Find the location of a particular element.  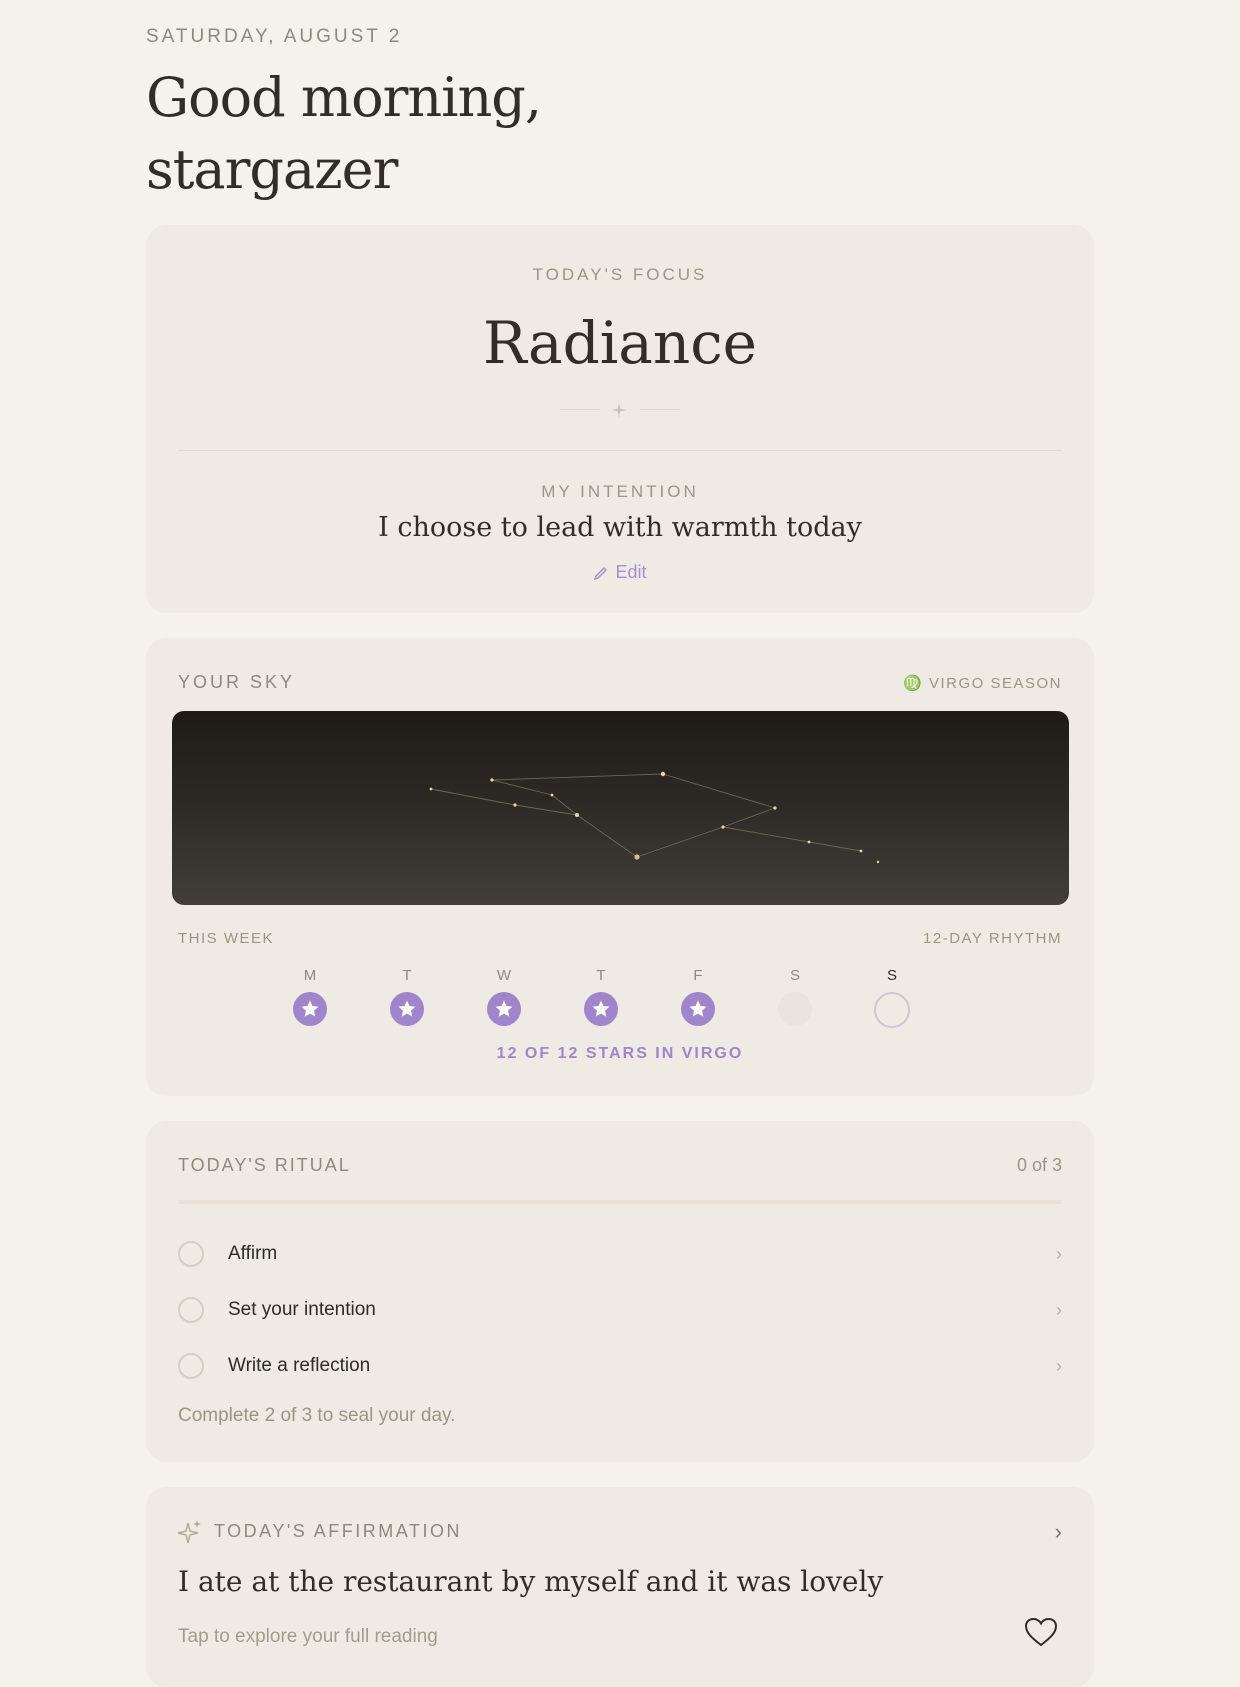

greeting-line-2: stargazer is located at coordinates (272, 169).